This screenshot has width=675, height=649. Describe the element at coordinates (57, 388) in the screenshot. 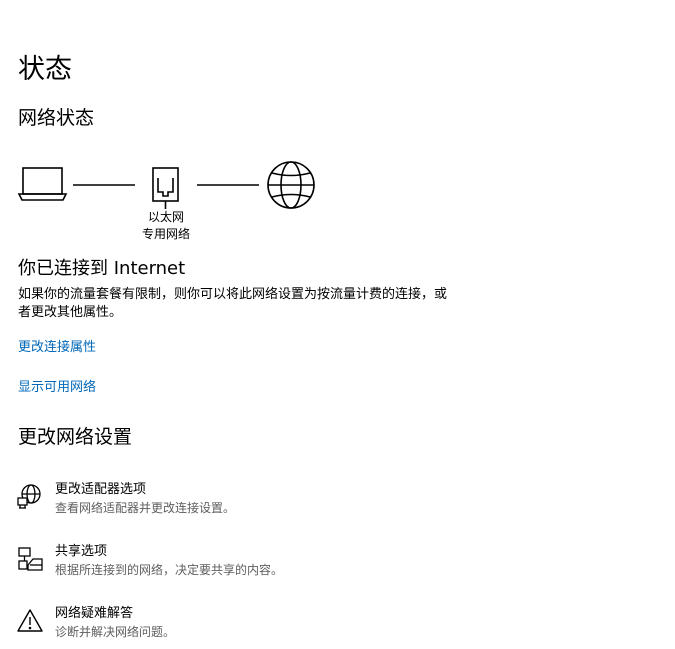

I see `show-available-networks-link: 显示可用网络` at that location.